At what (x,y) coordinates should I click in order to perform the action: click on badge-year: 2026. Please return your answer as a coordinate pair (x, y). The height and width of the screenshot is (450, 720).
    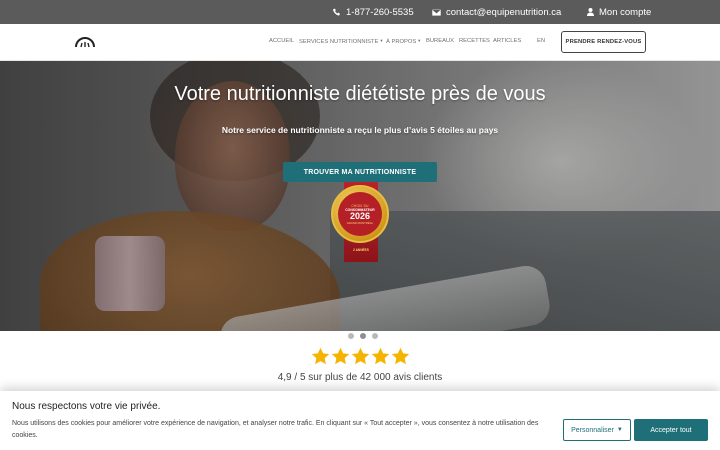
    Looking at the image, I should click on (360, 215).